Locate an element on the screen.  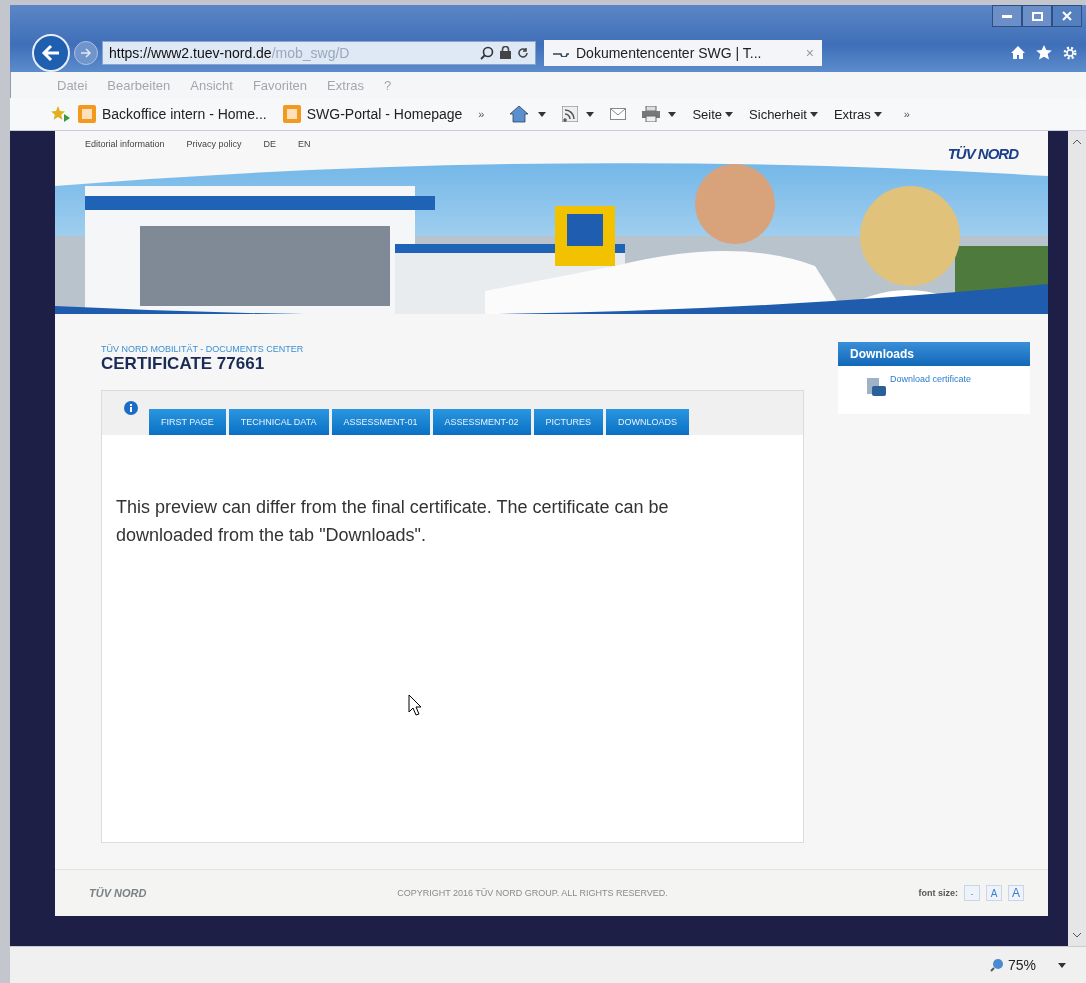
info-icon is located at coordinates (131, 408).